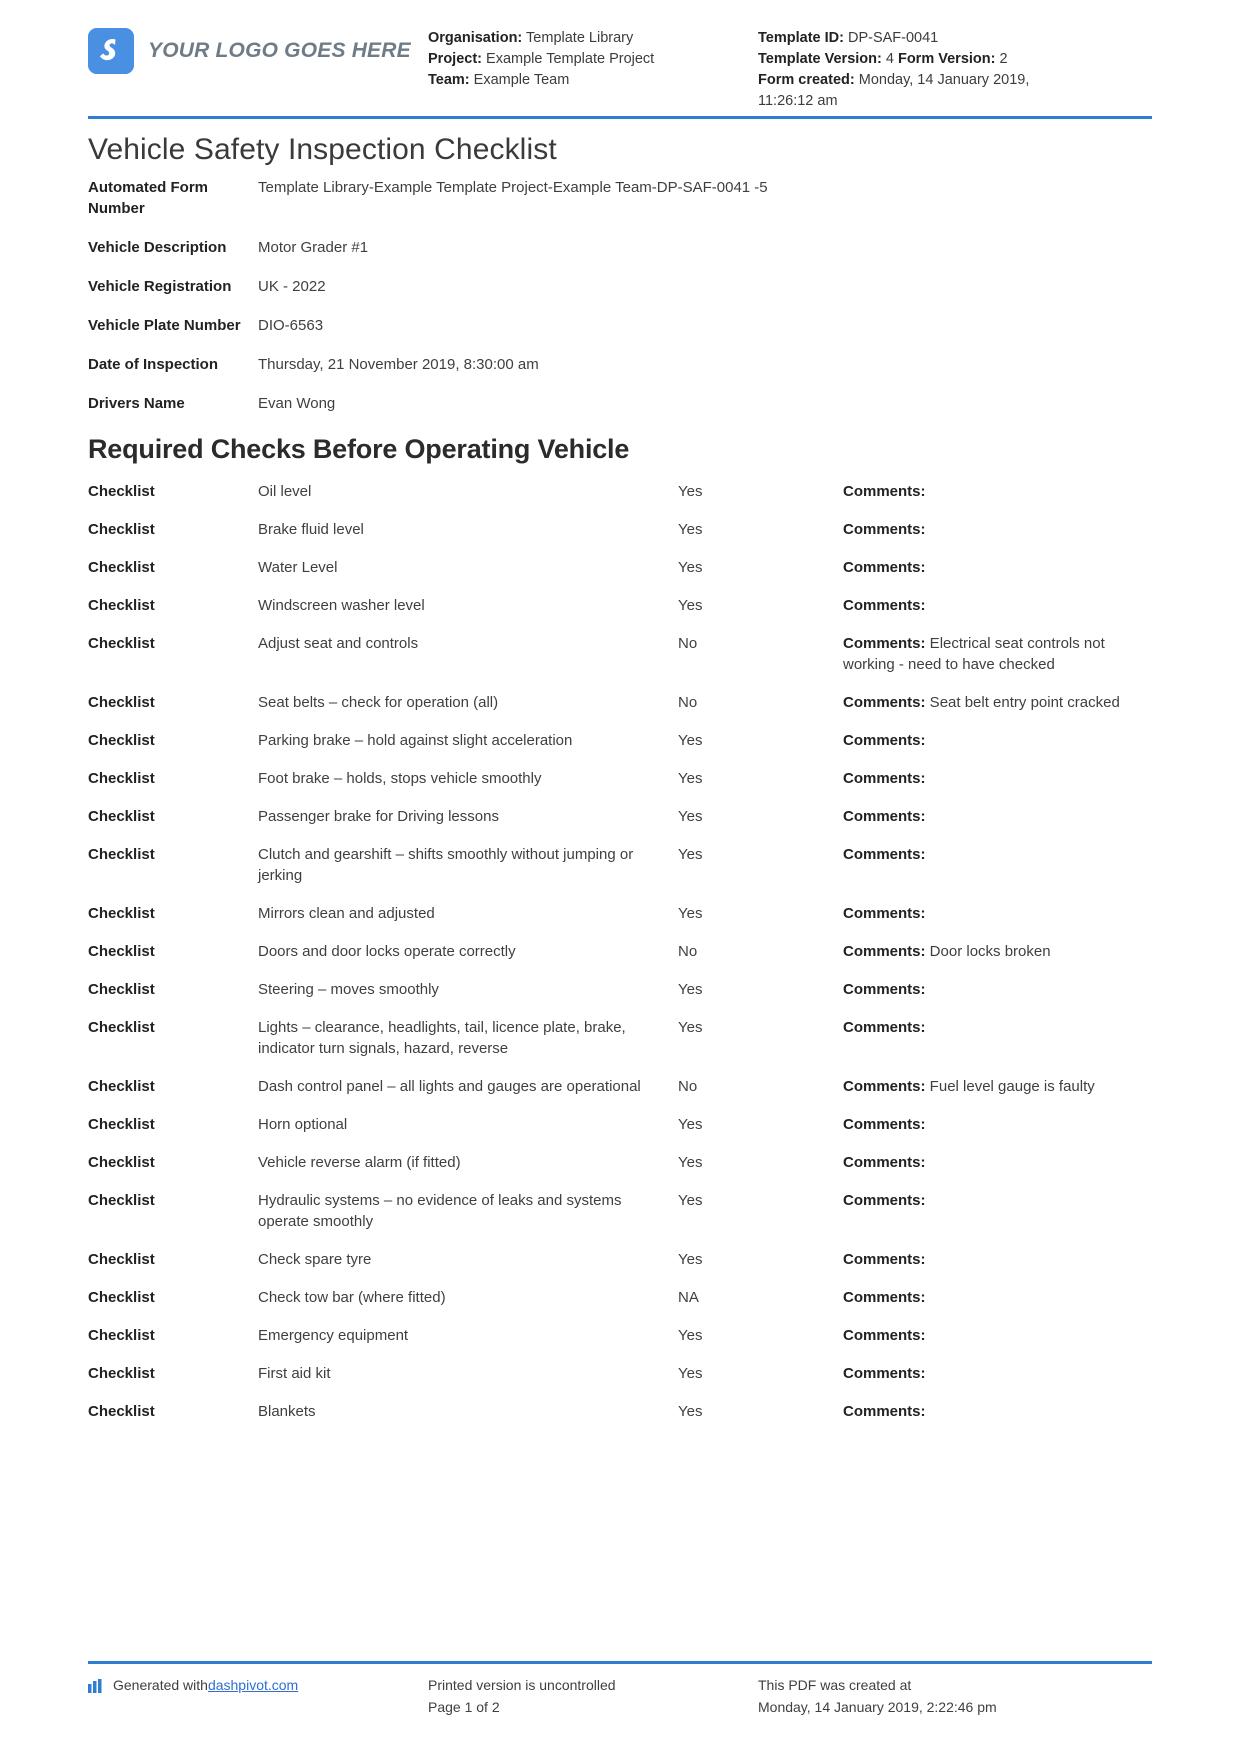 The image size is (1240, 1754). Describe the element at coordinates (315, 1259) in the screenshot. I see `checklist-row-item: Check spare tyre` at that location.